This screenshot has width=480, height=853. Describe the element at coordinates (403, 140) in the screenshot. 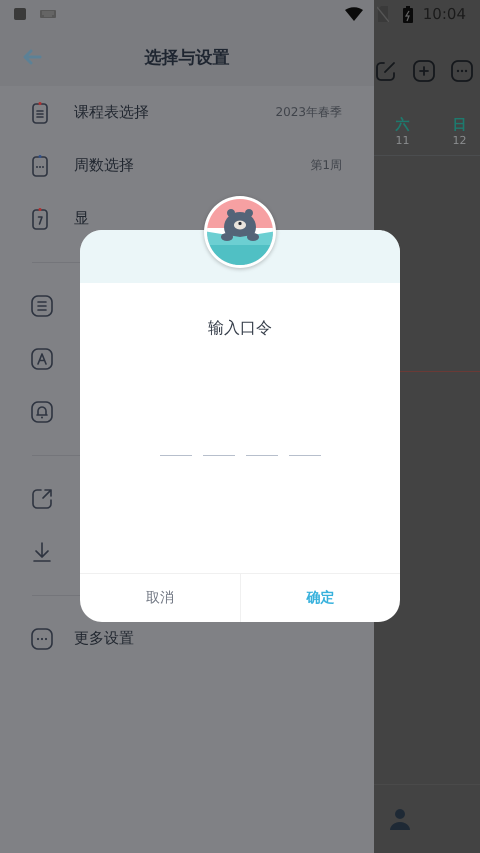

I see `day-date: 11` at that location.